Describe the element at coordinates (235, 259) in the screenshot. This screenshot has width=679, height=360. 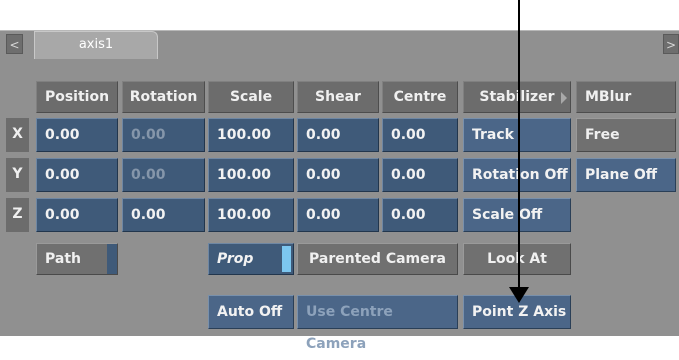
I see `prop-label: Prop` at that location.